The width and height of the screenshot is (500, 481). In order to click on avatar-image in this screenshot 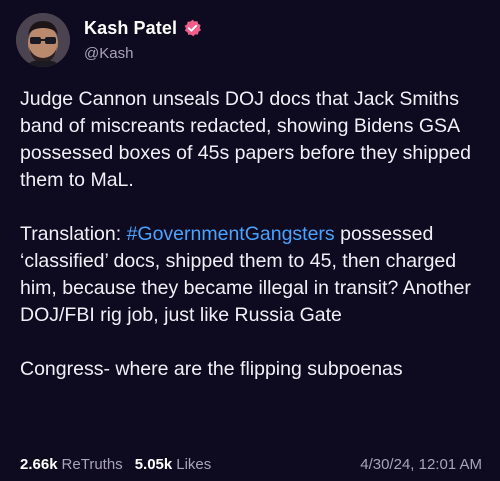, I will do `click(43, 40)`.